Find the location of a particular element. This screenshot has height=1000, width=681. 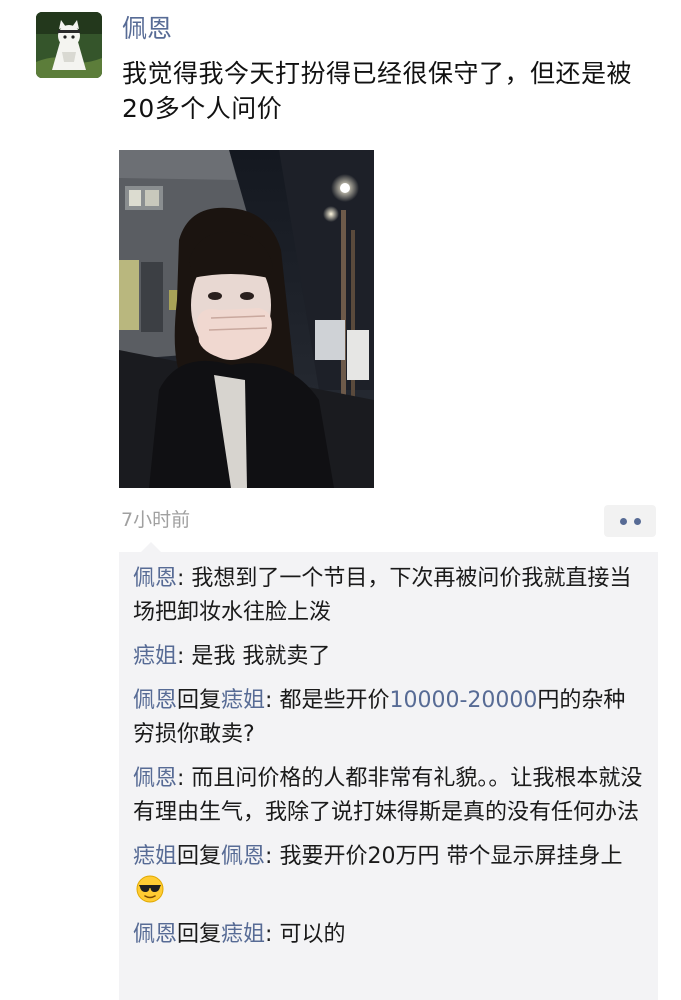

comment-text: 我想到了一个节目，下次再被问价我就直接当场把卸妆水往脸上泼 is located at coordinates (382, 595).